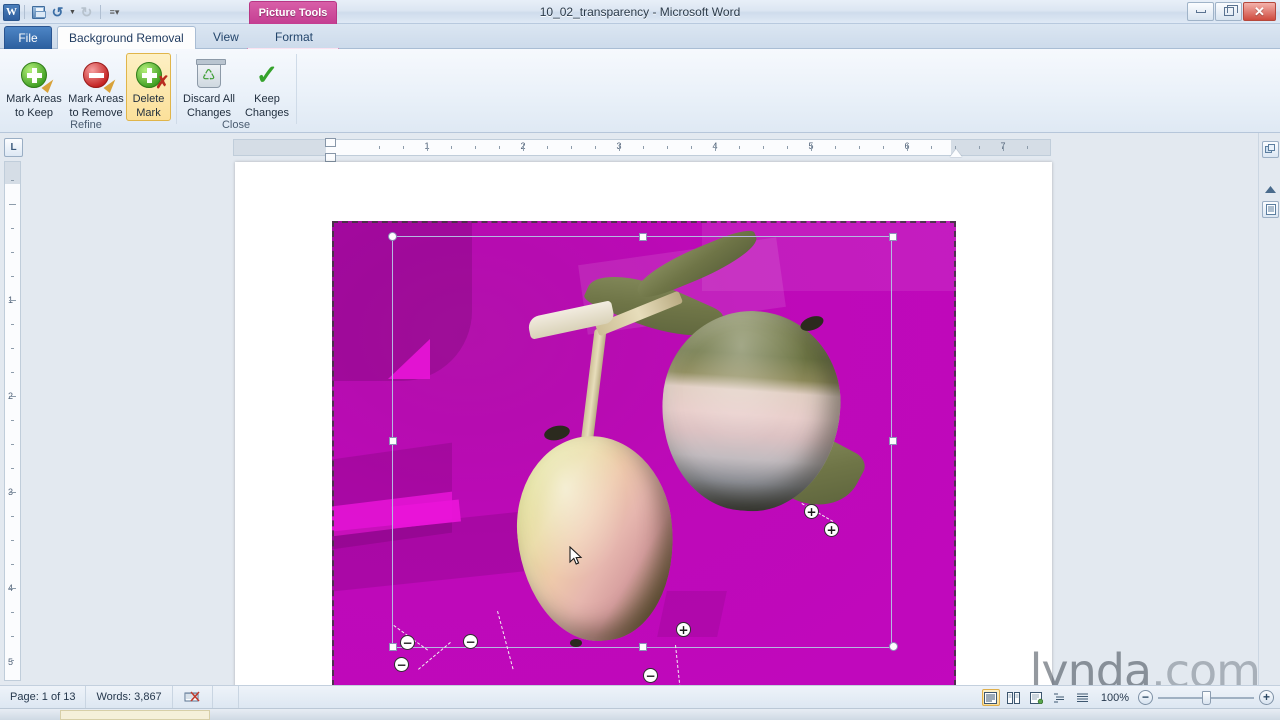  I want to click on button-label-line1: Keep, so click(267, 99).